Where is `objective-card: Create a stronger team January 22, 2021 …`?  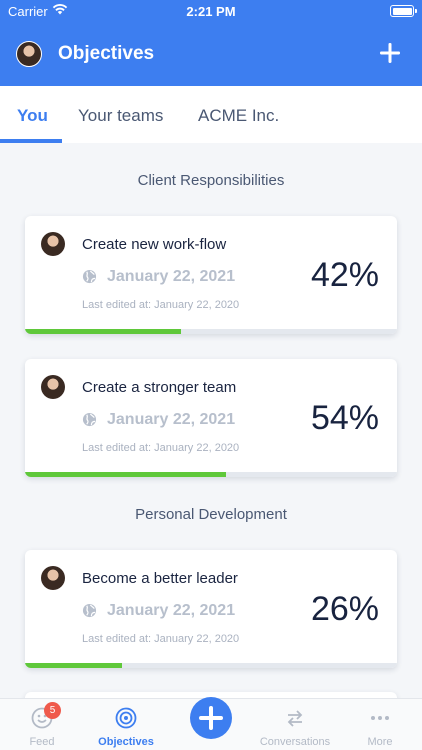
objective-card: Create a stronger team January 22, 2021 … is located at coordinates (211, 418).